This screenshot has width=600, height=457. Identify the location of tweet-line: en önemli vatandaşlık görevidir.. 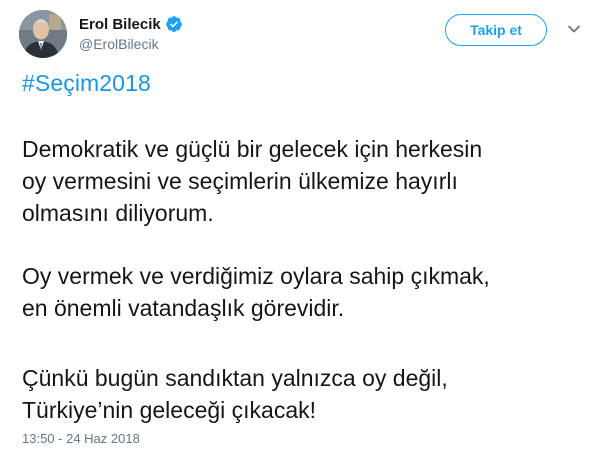
(183, 308).